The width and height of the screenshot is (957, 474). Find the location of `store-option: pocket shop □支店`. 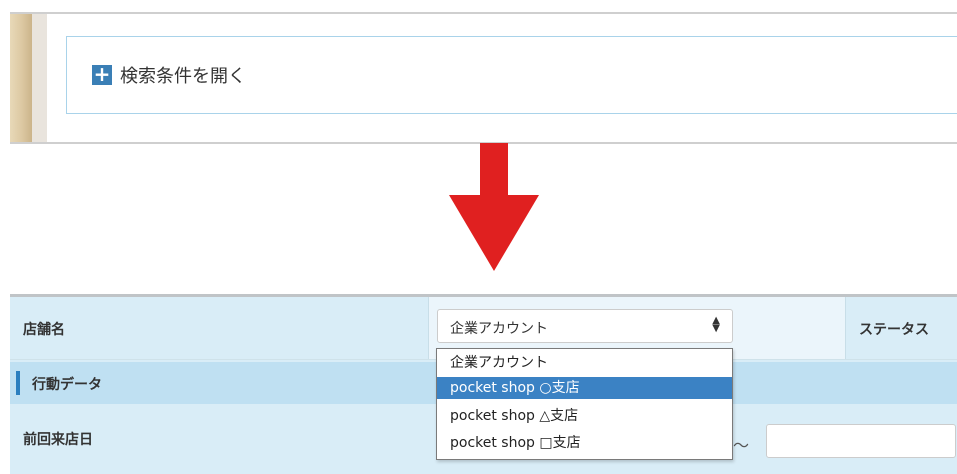

store-option: pocket shop □支店 is located at coordinates (584, 443).